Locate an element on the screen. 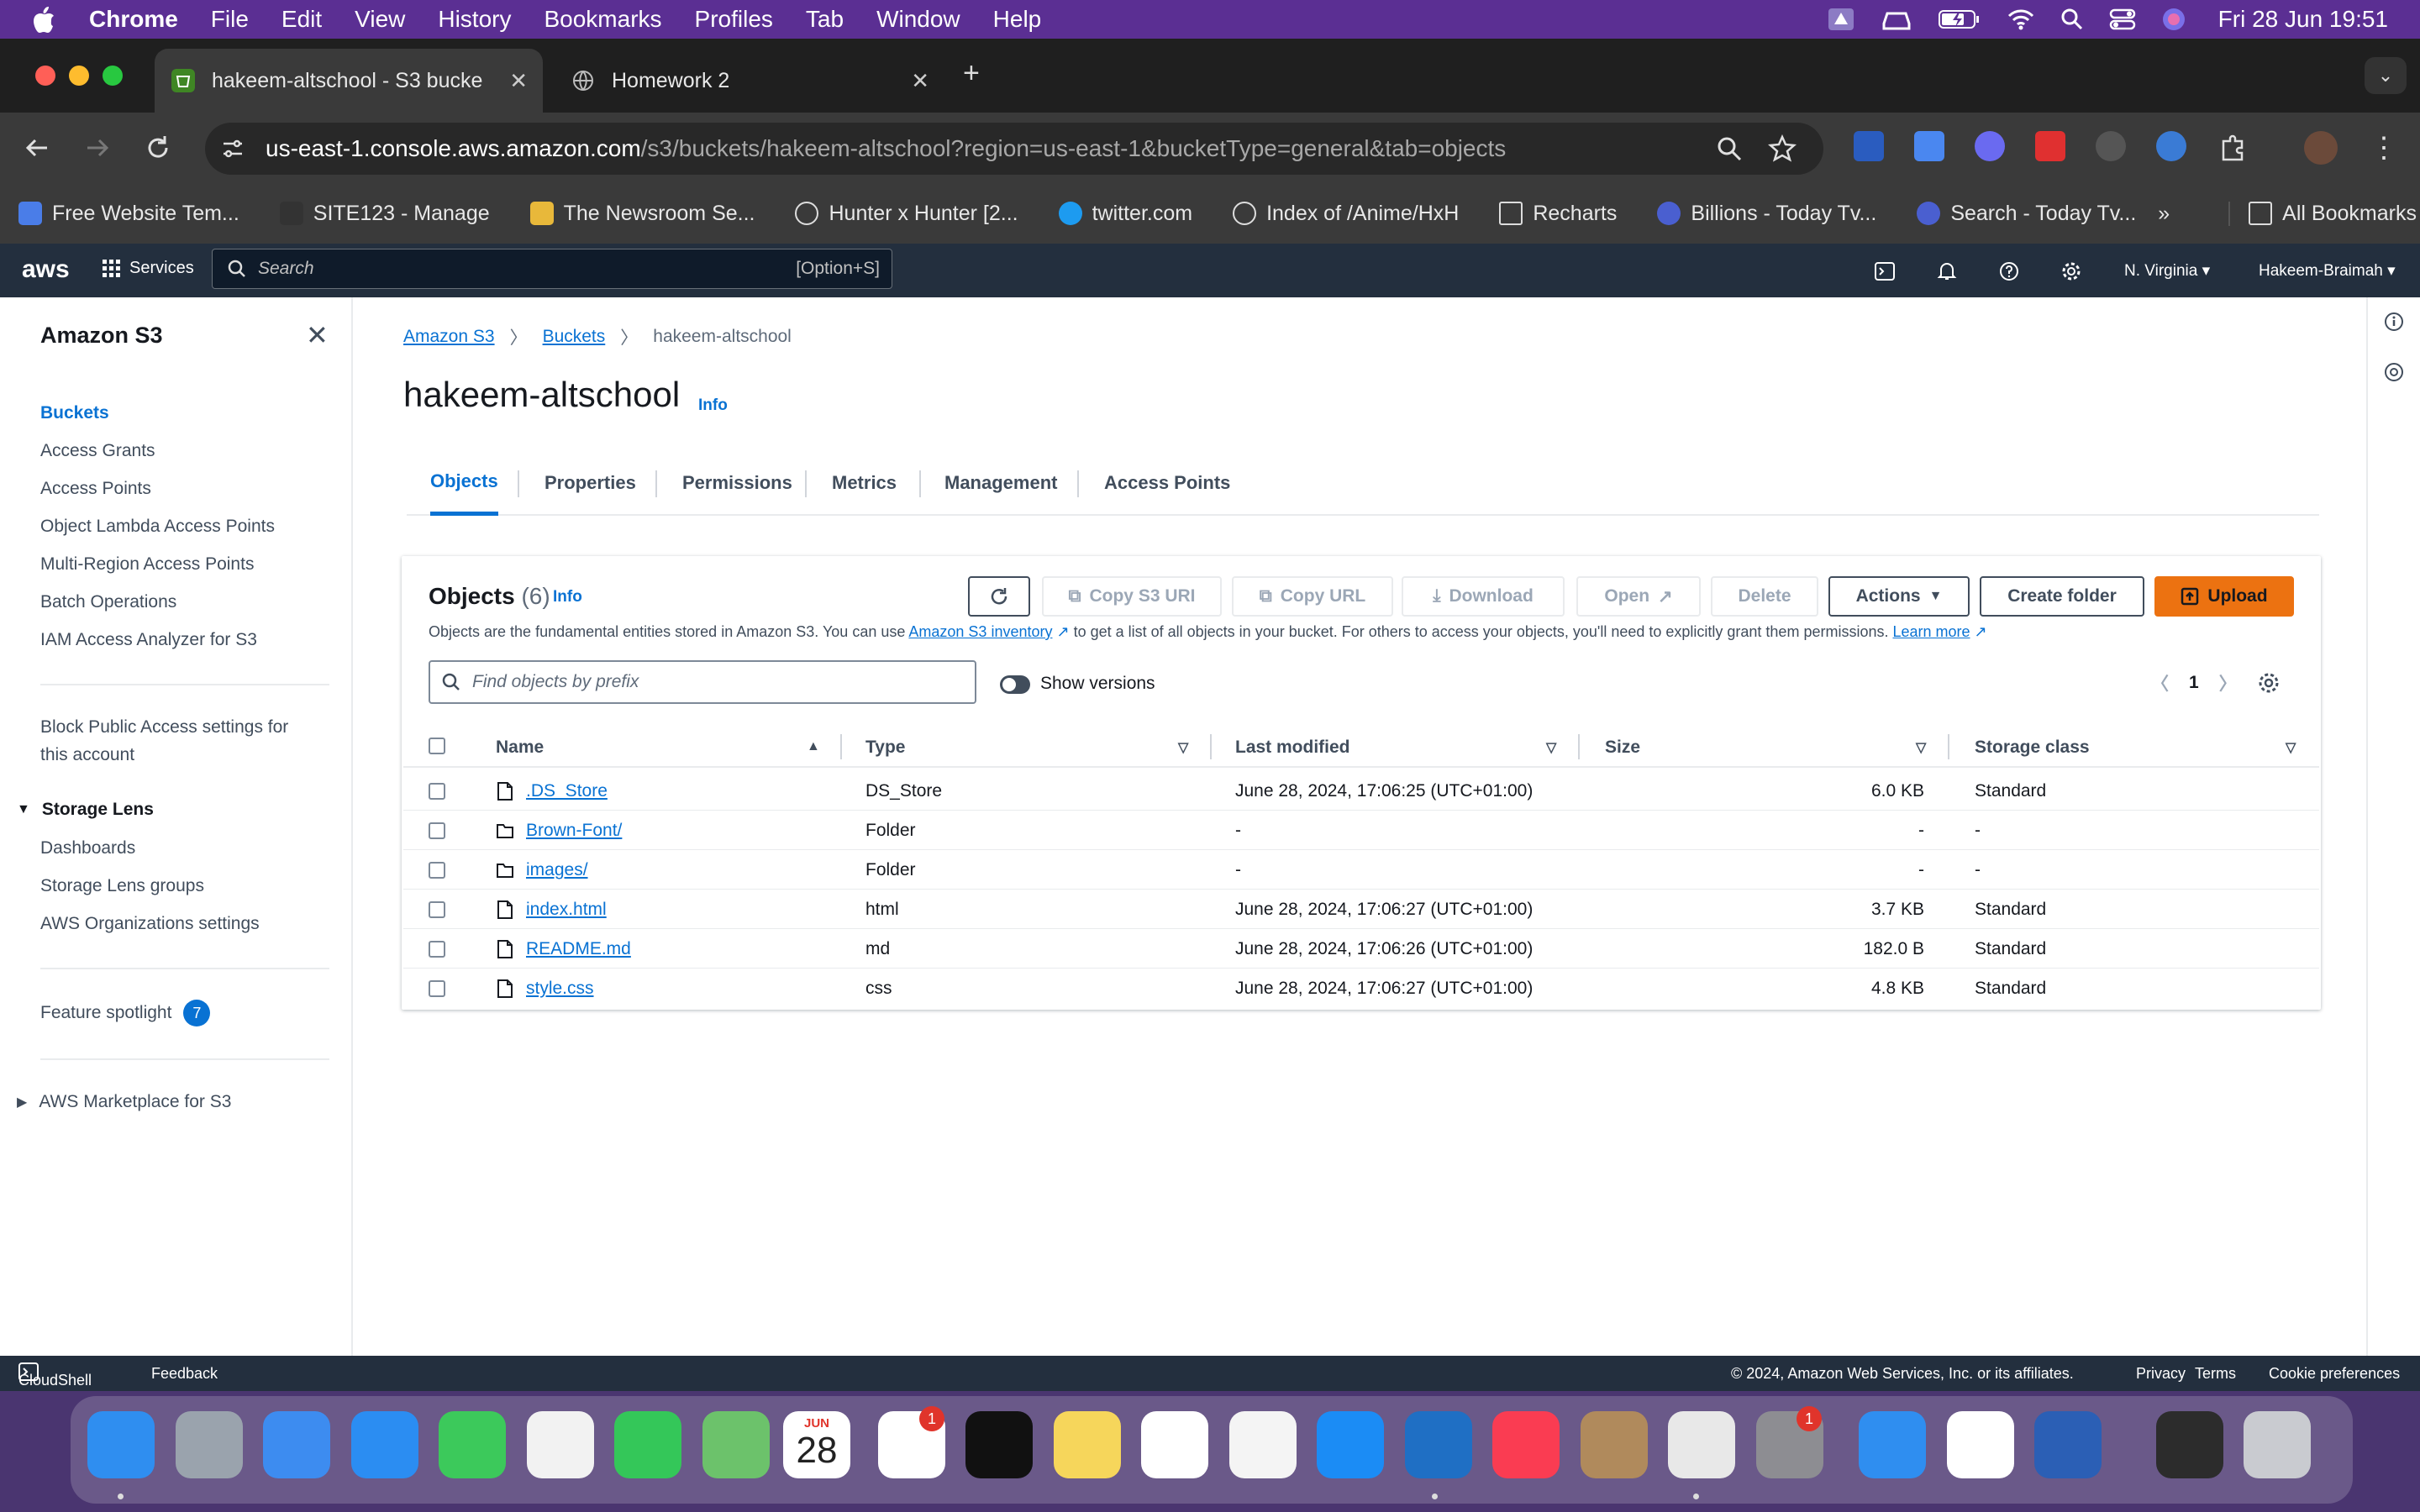  menu-help: Help is located at coordinates (1018, 19).